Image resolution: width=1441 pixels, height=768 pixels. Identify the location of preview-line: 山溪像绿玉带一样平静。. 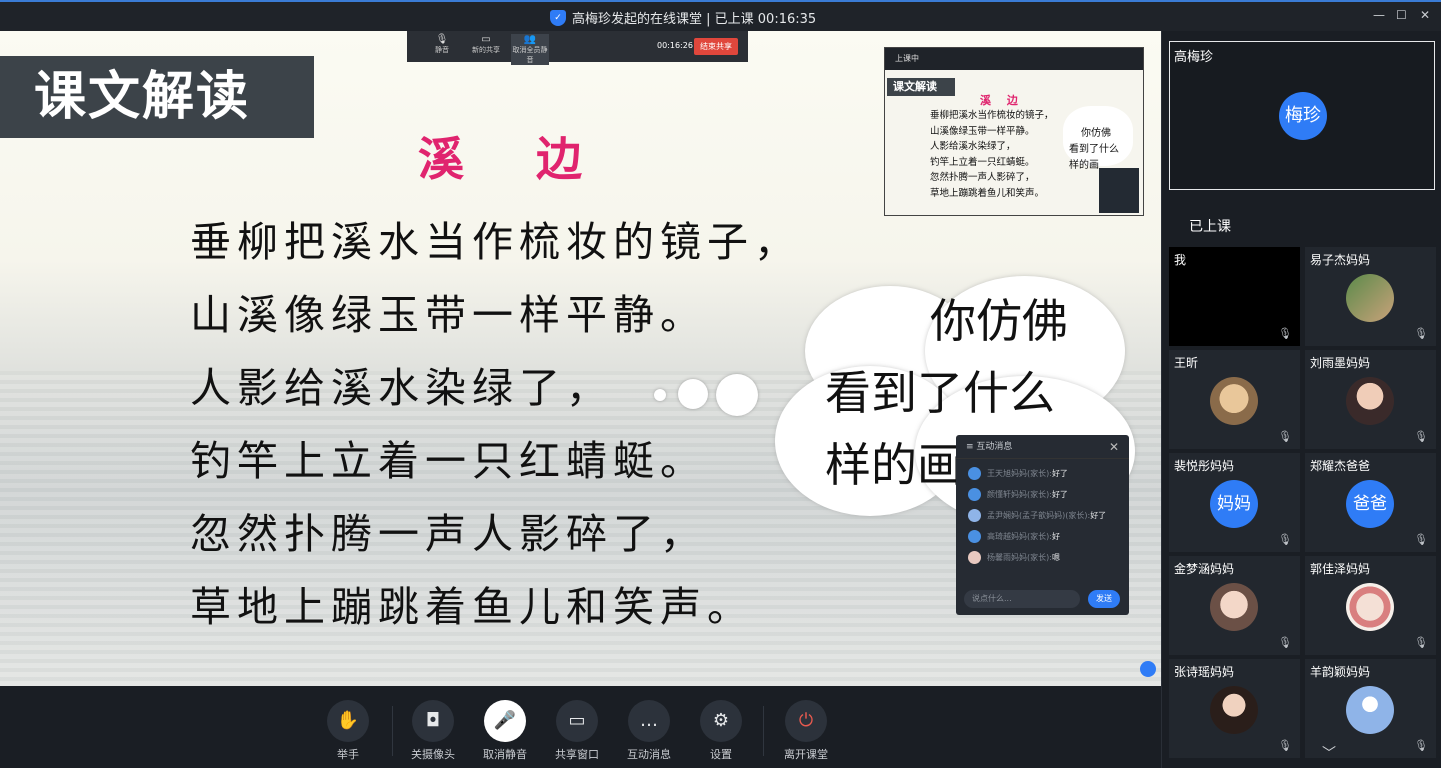
(982, 131).